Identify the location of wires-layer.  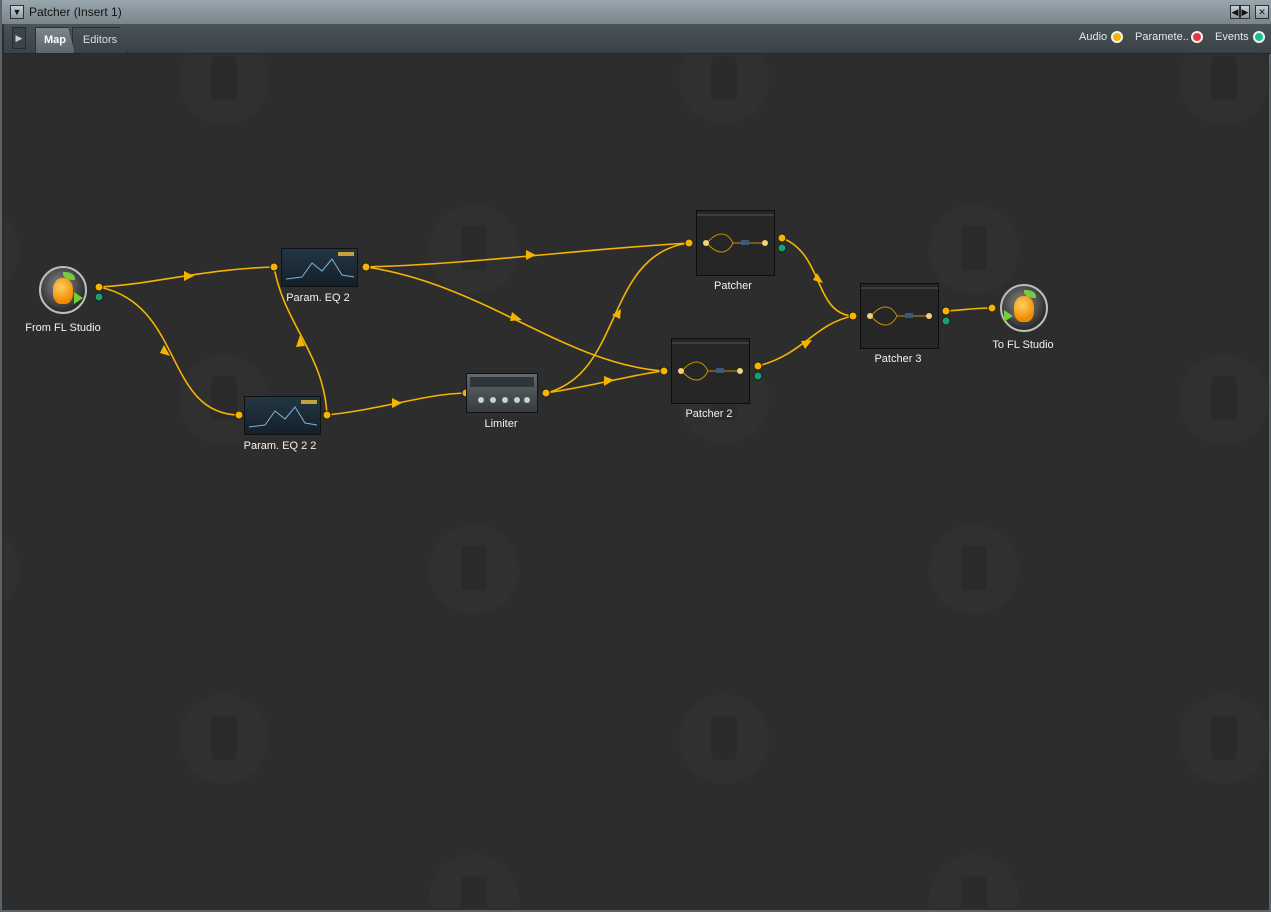
(545, 326).